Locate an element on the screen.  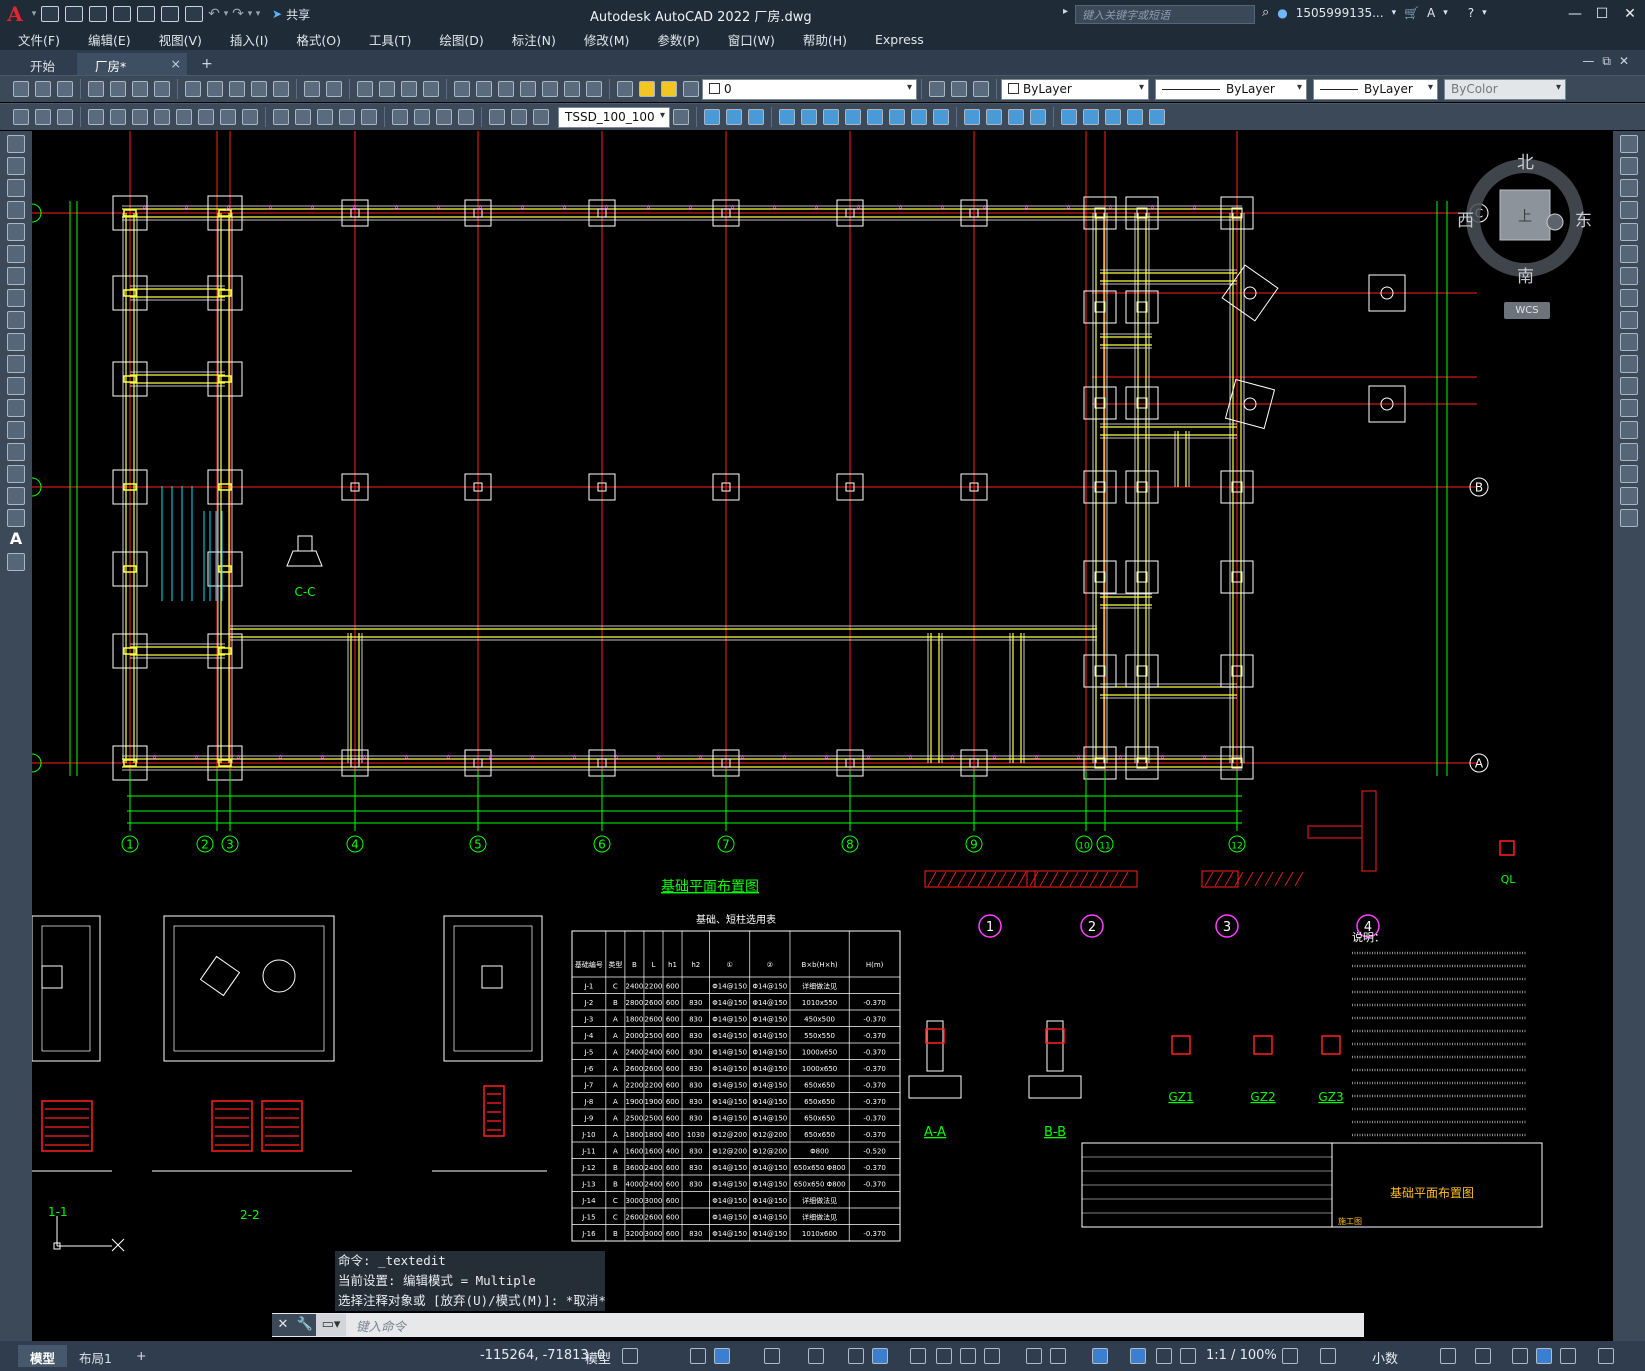
quick-dim-icon is located at coordinates (281, 117).